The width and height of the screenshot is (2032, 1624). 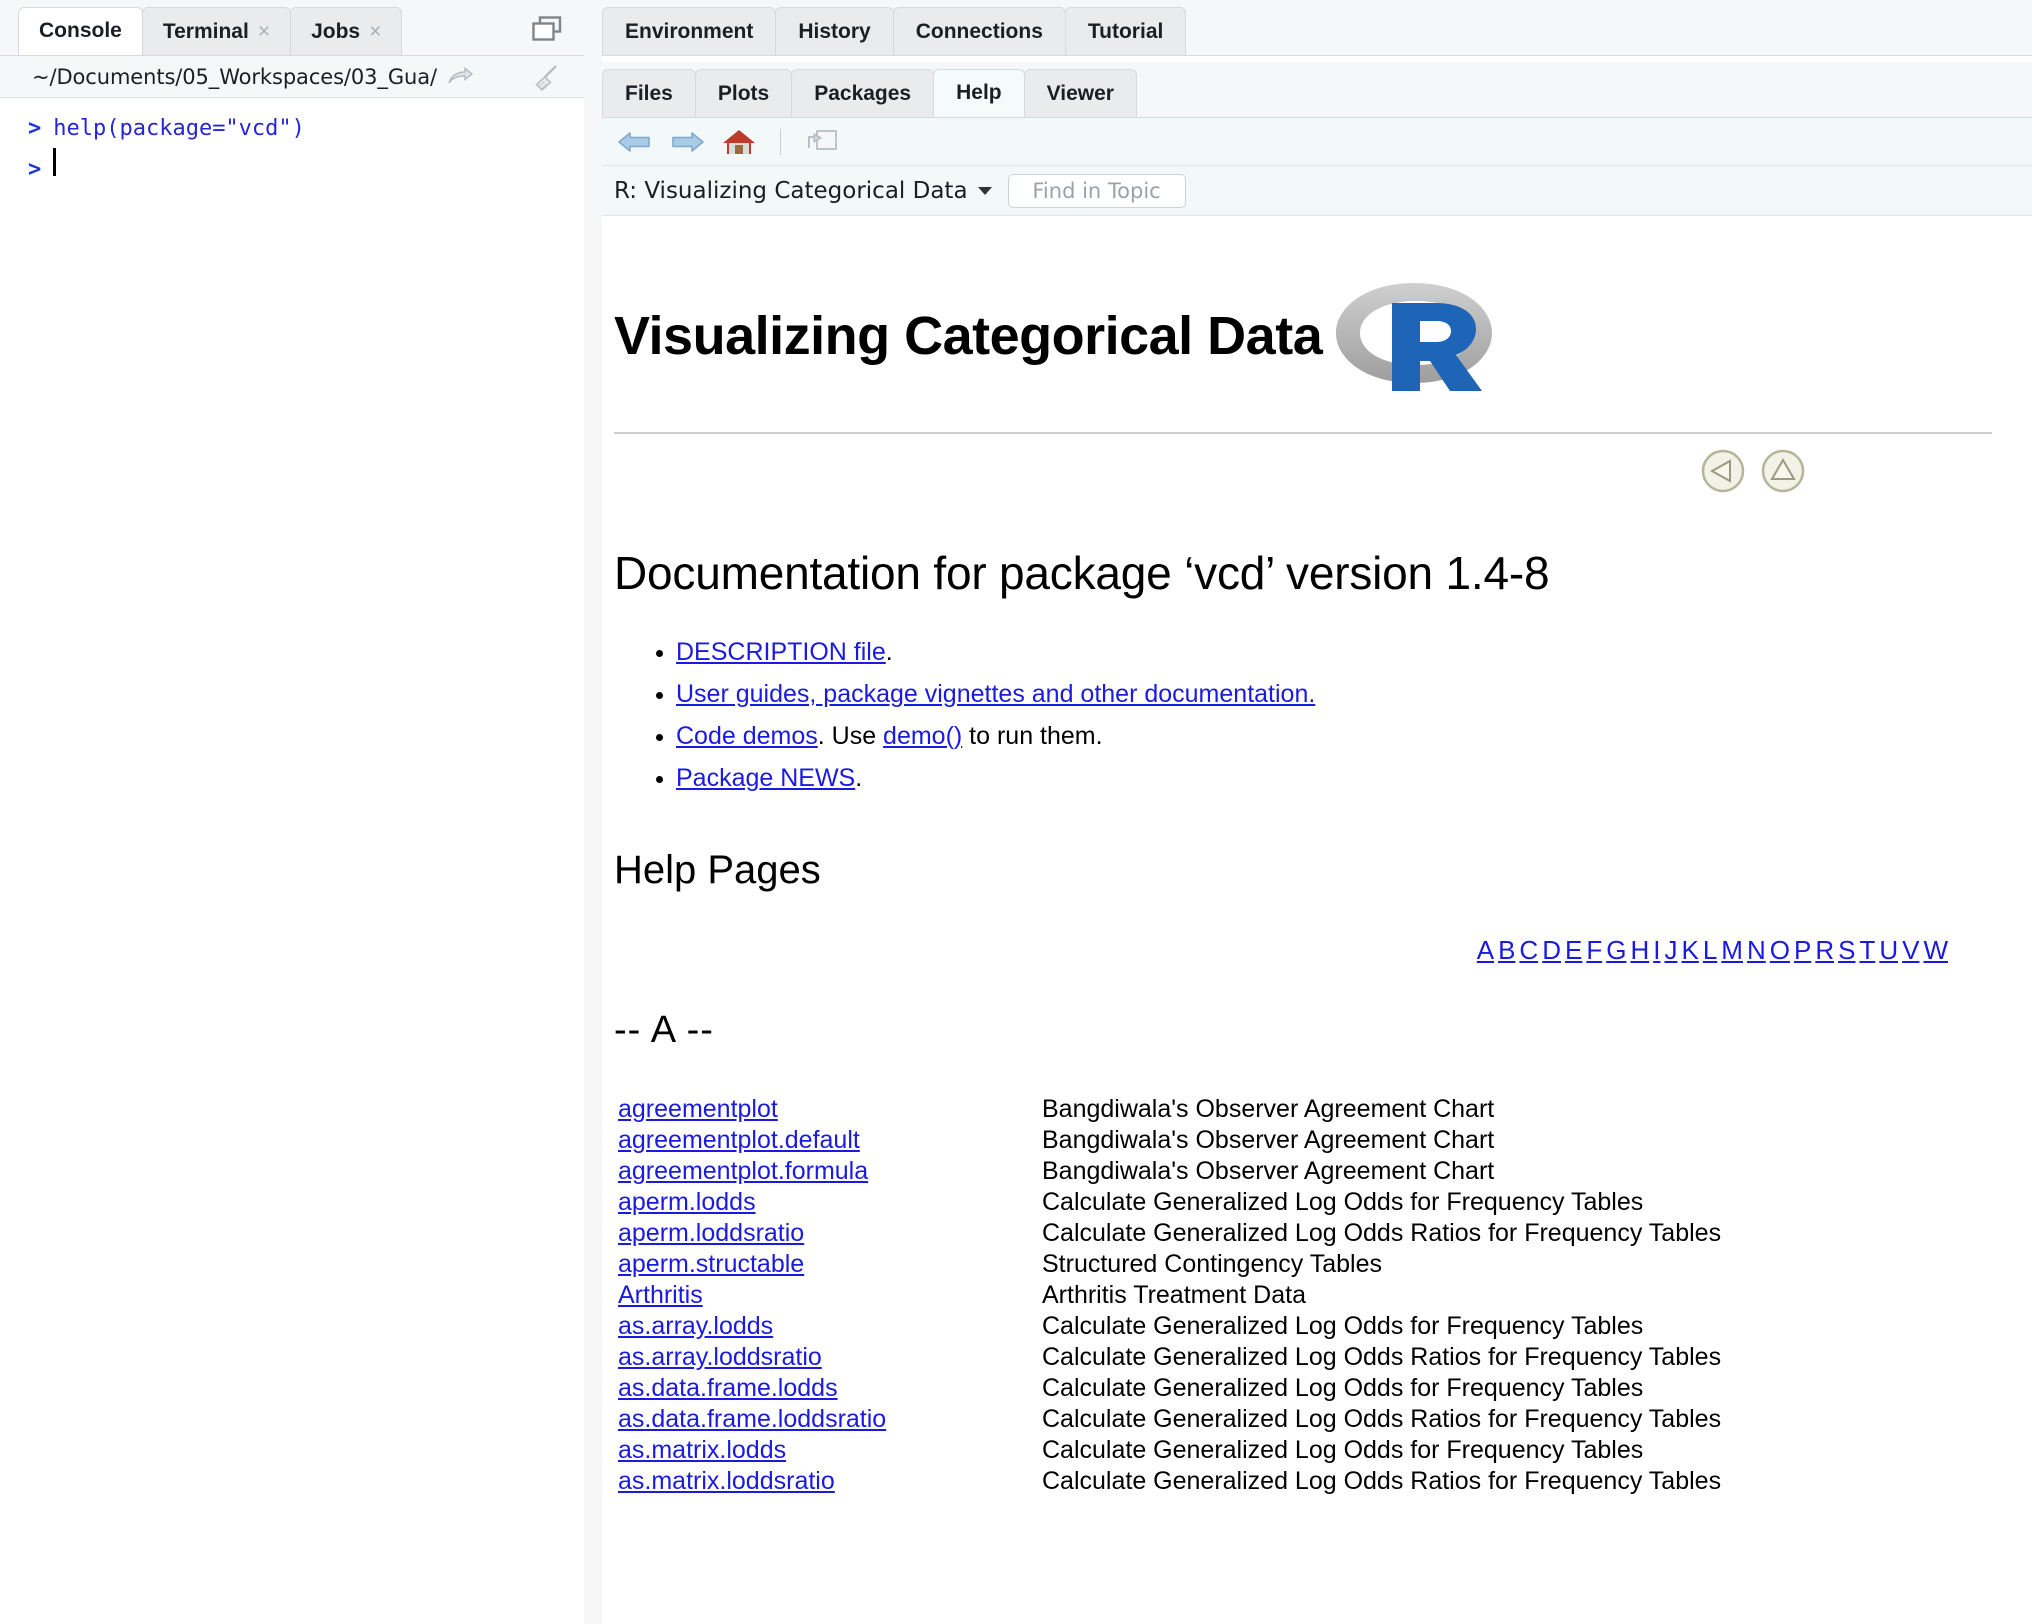 I want to click on help-entry-name-cell: as.array.loddsratio, so click(x=828, y=1357).